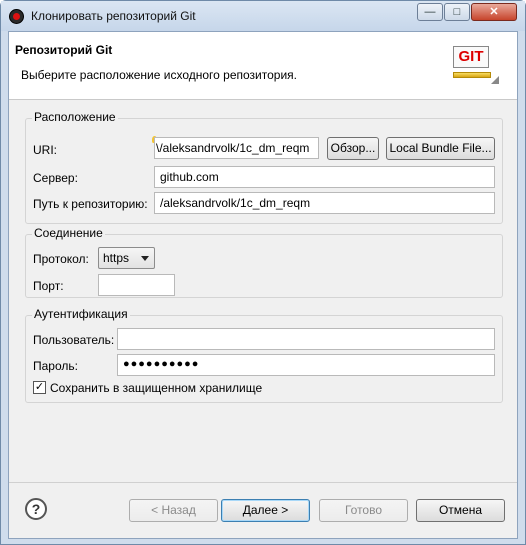 The width and height of the screenshot is (526, 545). Describe the element at coordinates (263, 482) in the screenshot. I see `footer-separator` at that location.